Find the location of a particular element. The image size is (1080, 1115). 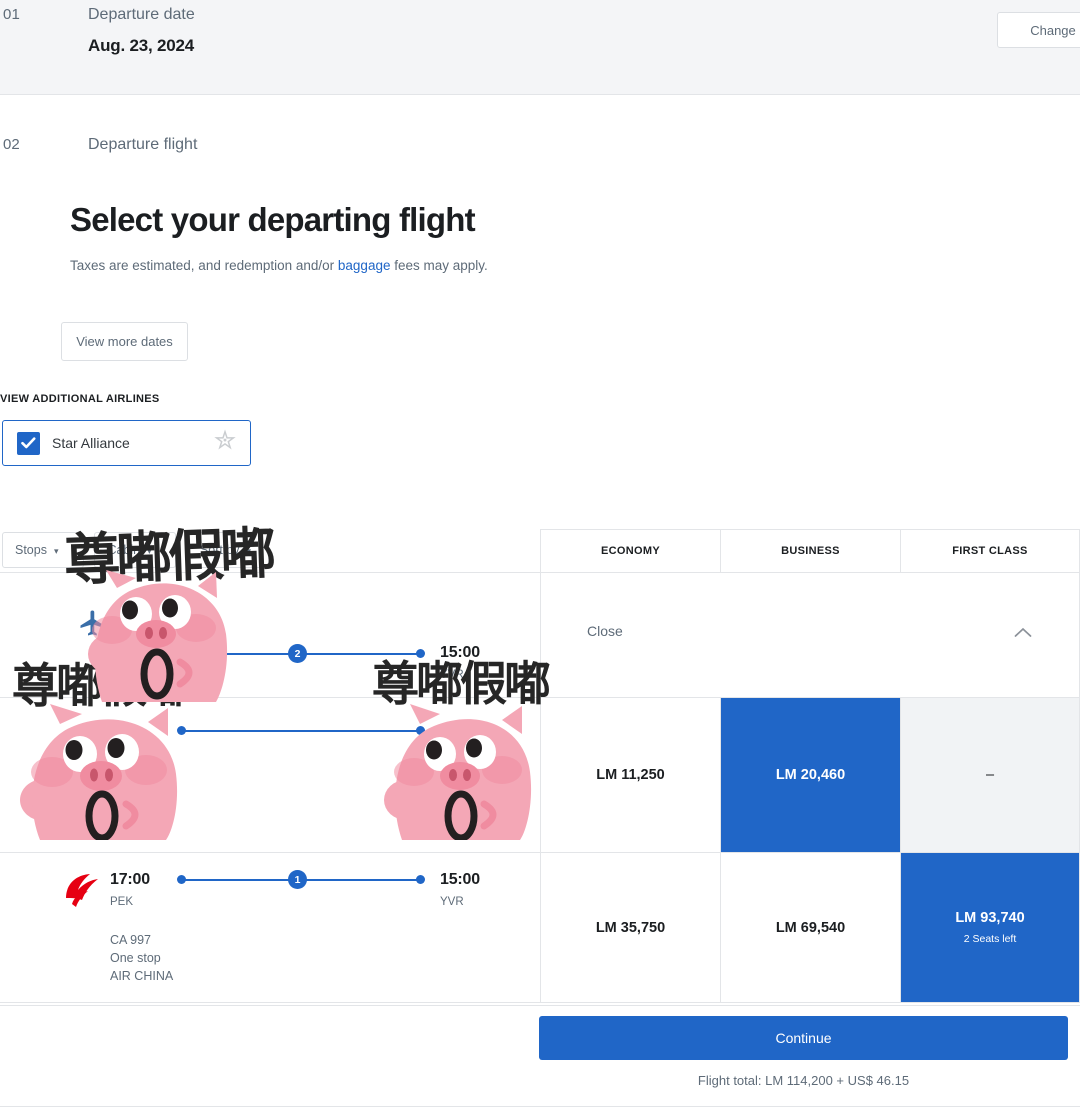

table-row: LM 11,250 LM 20,460 – is located at coordinates (540, 775).